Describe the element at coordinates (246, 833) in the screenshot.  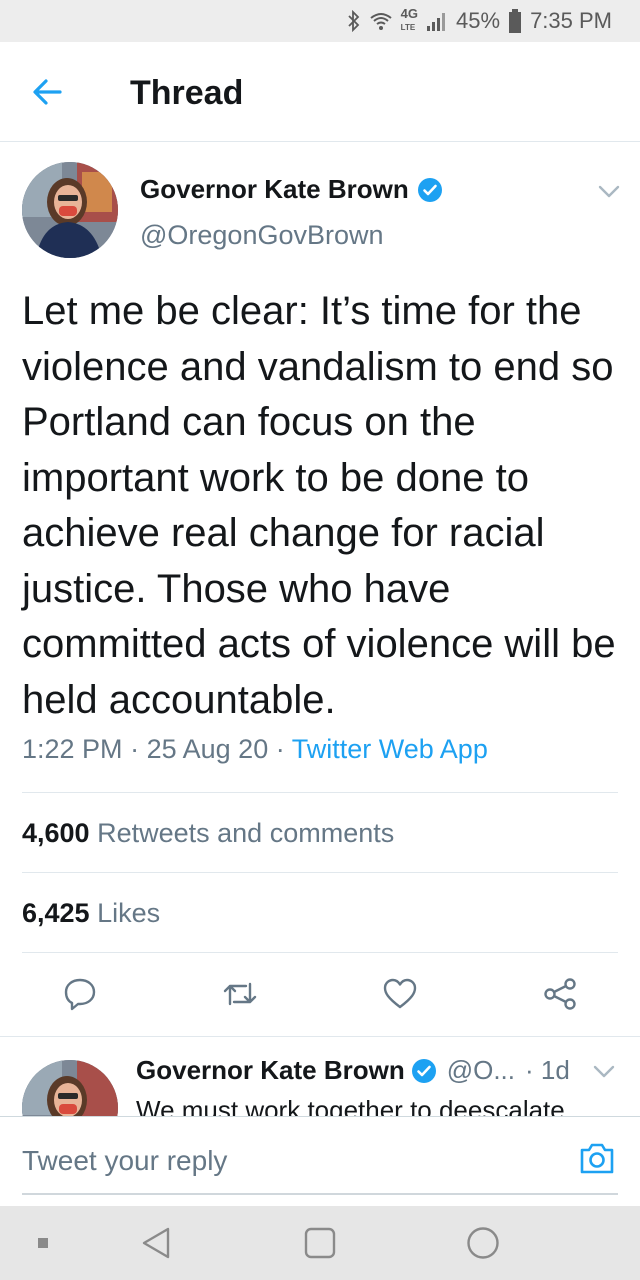
I see `retweets-label: Retweets and comments` at that location.